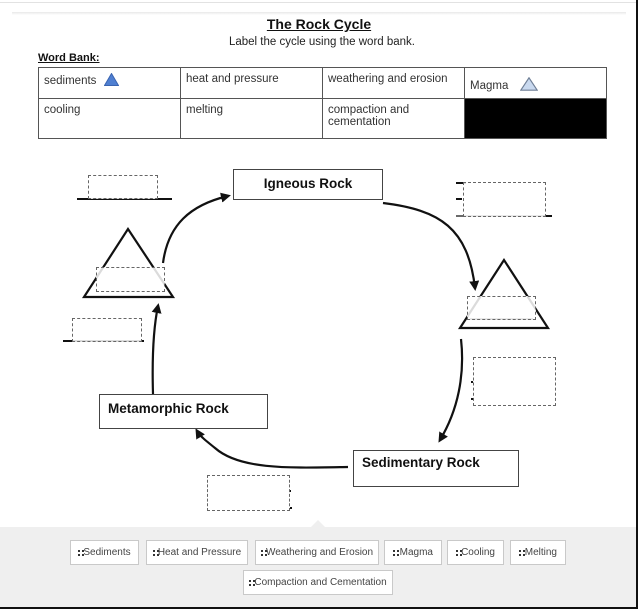 This screenshot has height=609, width=638. What do you see at coordinates (156, 349) in the screenshot?
I see `arrow-to-magma` at bounding box center [156, 349].